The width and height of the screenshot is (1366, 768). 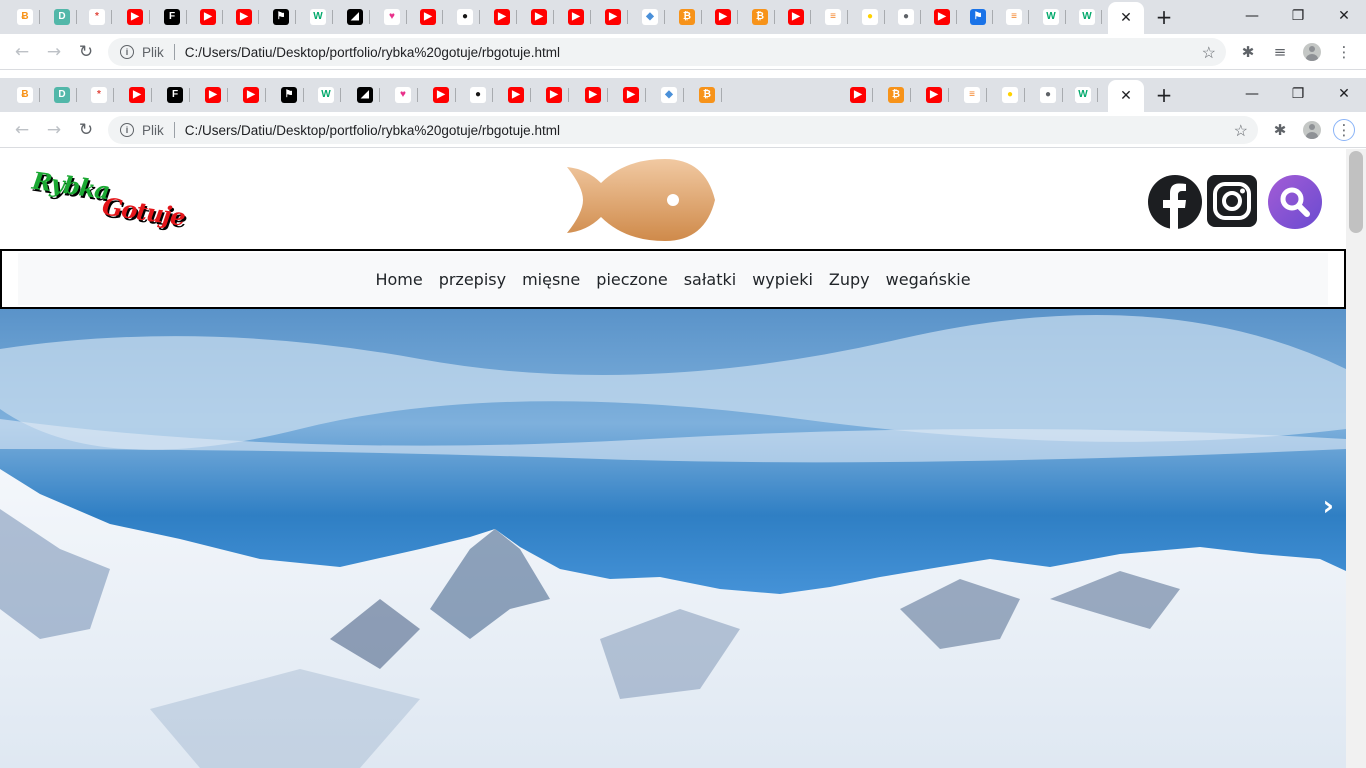 I want to click on carousel-next-button: ›, so click(x=1328, y=505).